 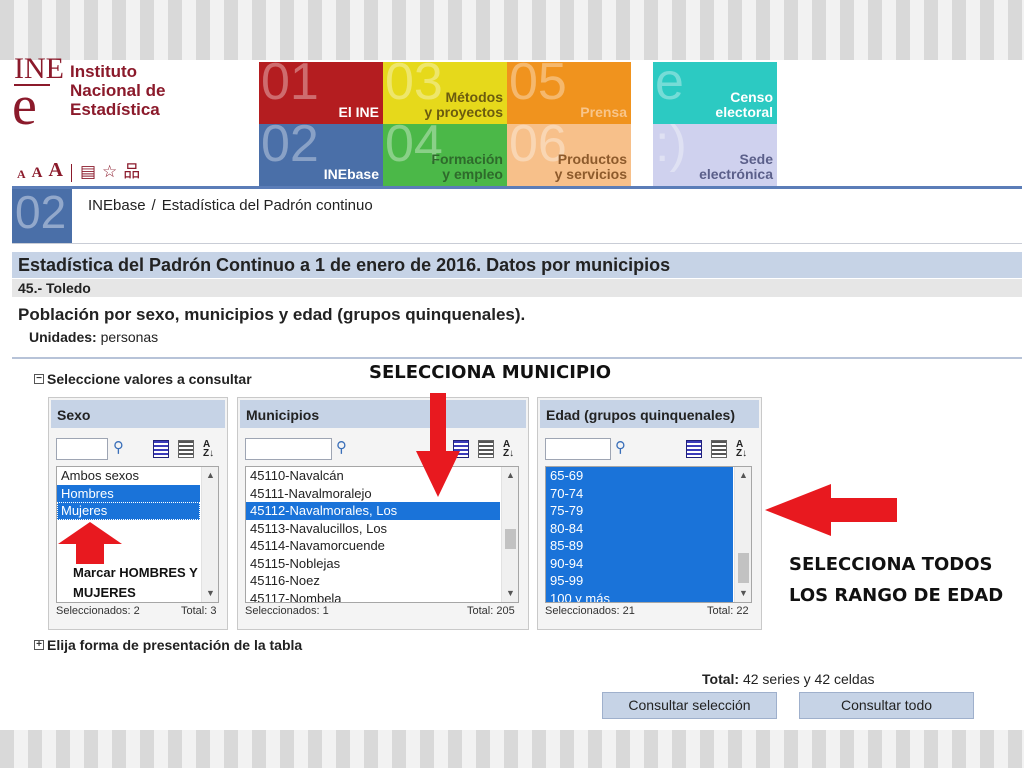 What do you see at coordinates (38, 97) in the screenshot?
I see `ine-logo-icon: INE e` at bounding box center [38, 97].